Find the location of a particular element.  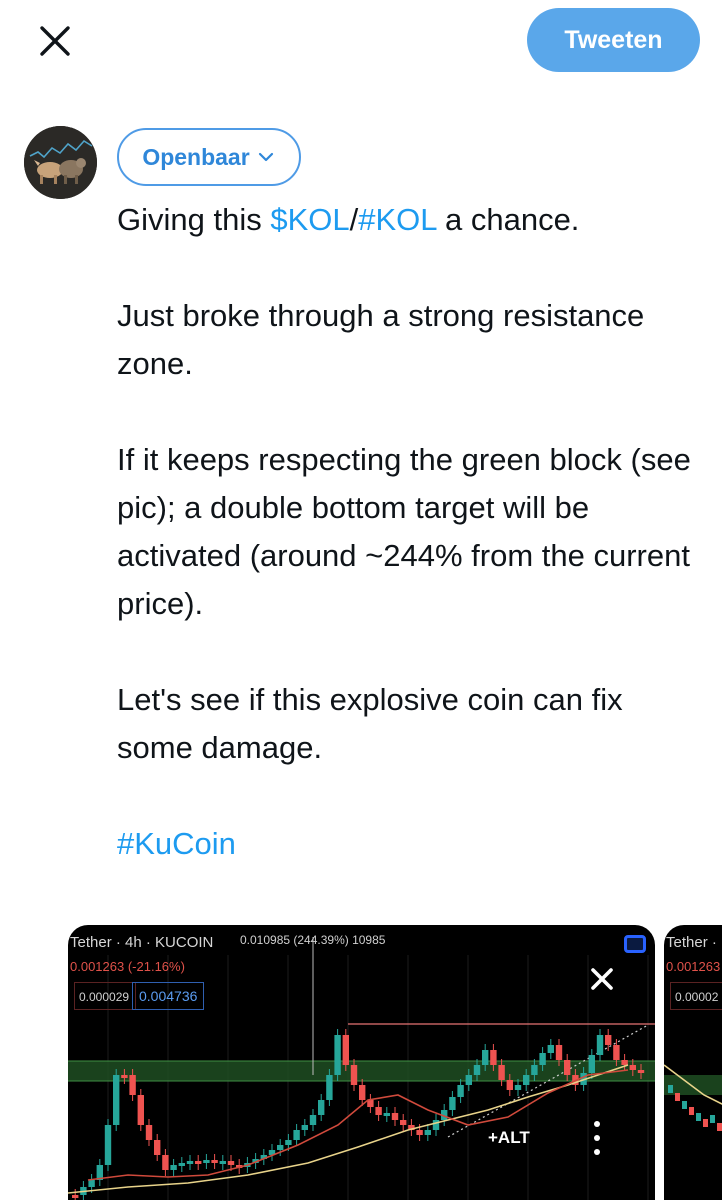

avatar is located at coordinates (60, 162).